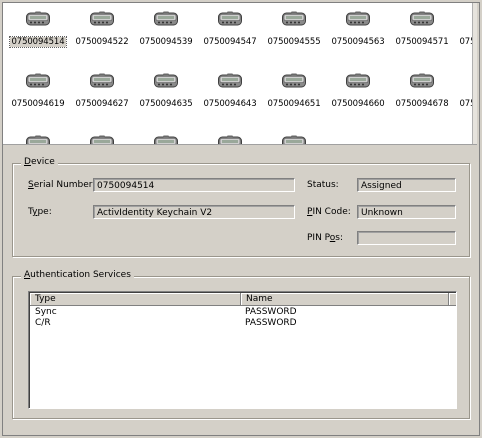  What do you see at coordinates (474, 73) in the screenshot?
I see `vertical-scrollbar` at bounding box center [474, 73].